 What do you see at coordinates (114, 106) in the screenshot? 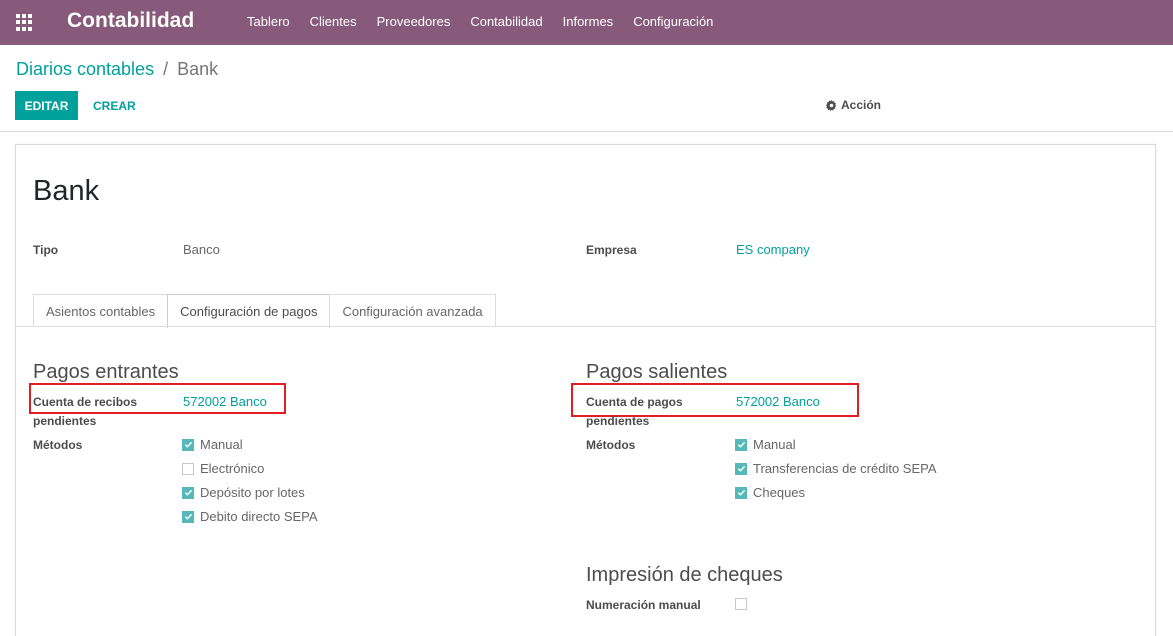
I see `create-button: CREAR` at bounding box center [114, 106].